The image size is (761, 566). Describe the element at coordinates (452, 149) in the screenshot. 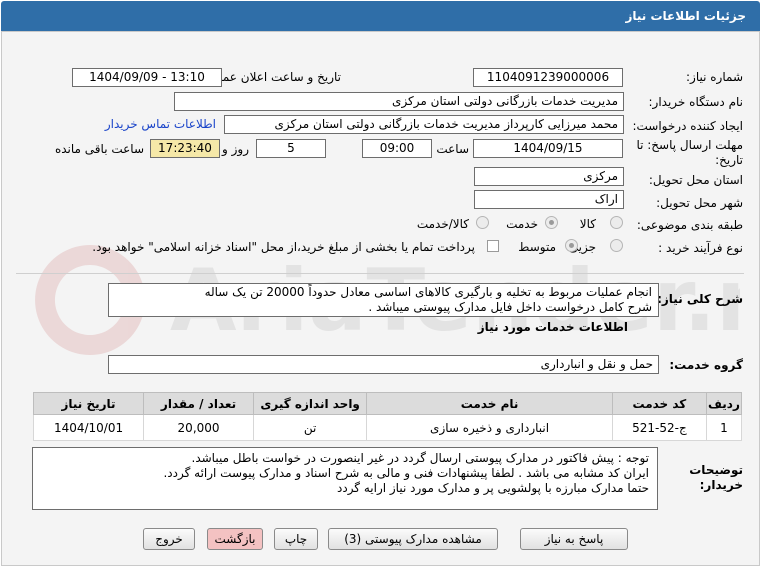

I see `deadline-time-label: ساعت` at that location.